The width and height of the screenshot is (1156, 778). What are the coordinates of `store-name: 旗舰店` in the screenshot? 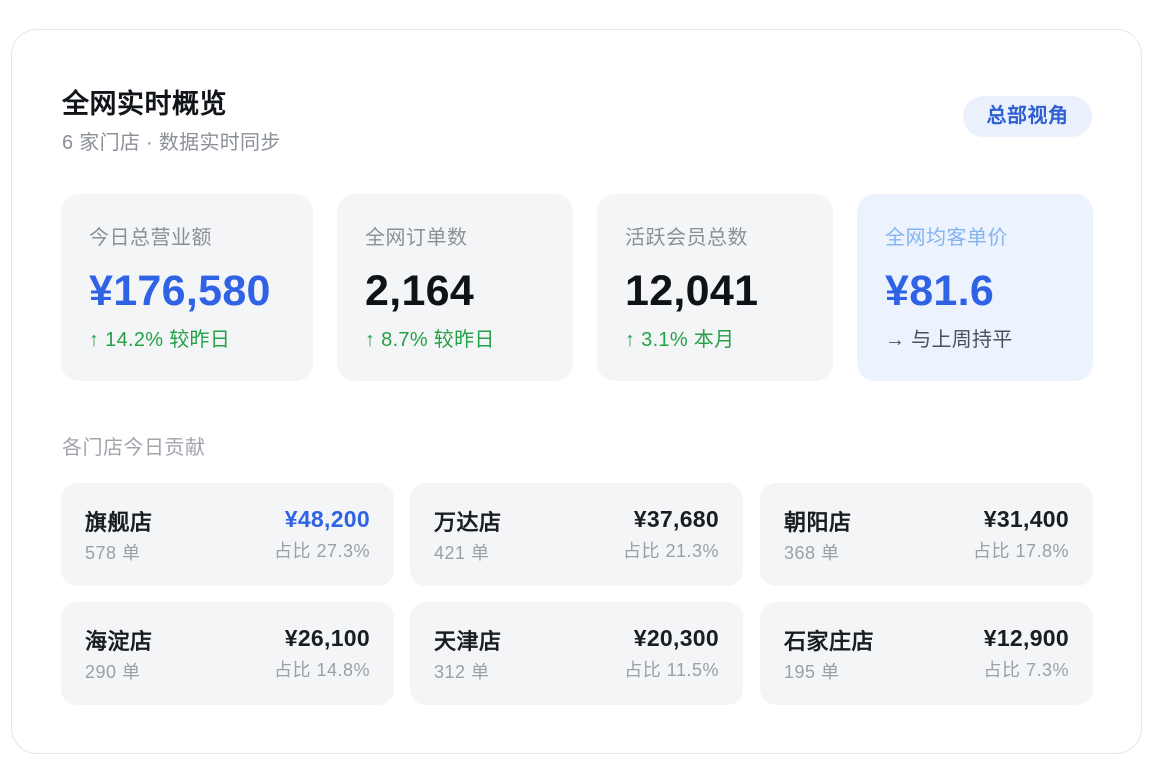 It's located at (119, 522).